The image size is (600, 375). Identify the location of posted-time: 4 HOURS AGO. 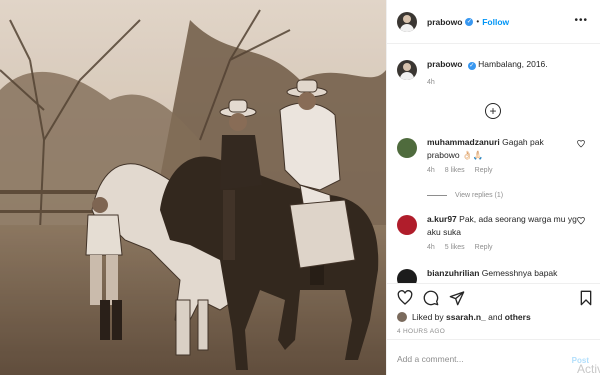
(421, 331).